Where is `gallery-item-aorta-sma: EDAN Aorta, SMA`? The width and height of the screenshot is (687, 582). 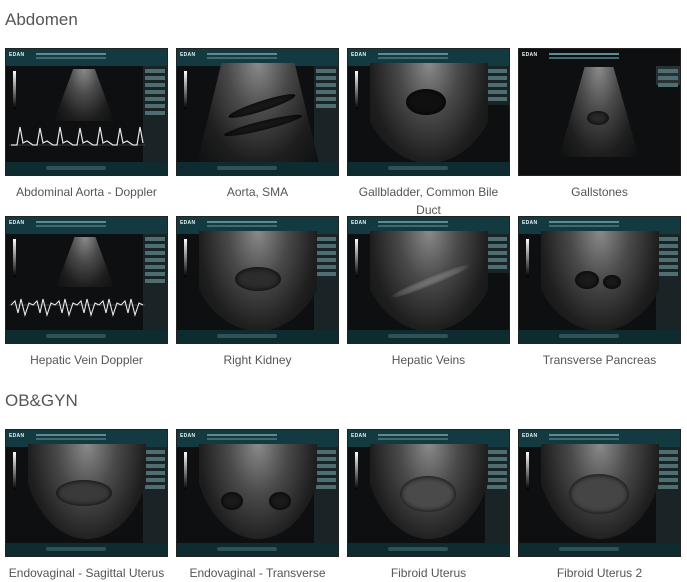 gallery-item-aorta-sma: EDAN Aorta, SMA is located at coordinates (257, 124).